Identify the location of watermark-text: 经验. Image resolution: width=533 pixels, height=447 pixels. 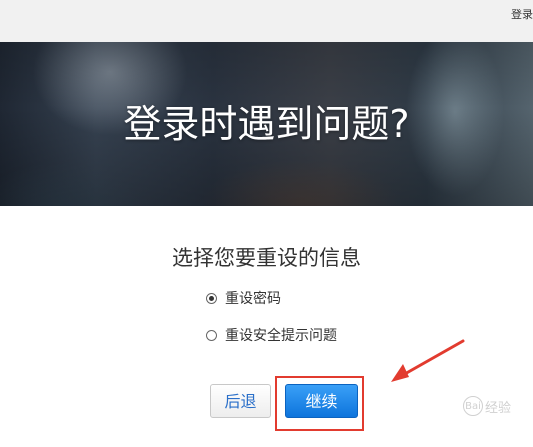
(497, 408).